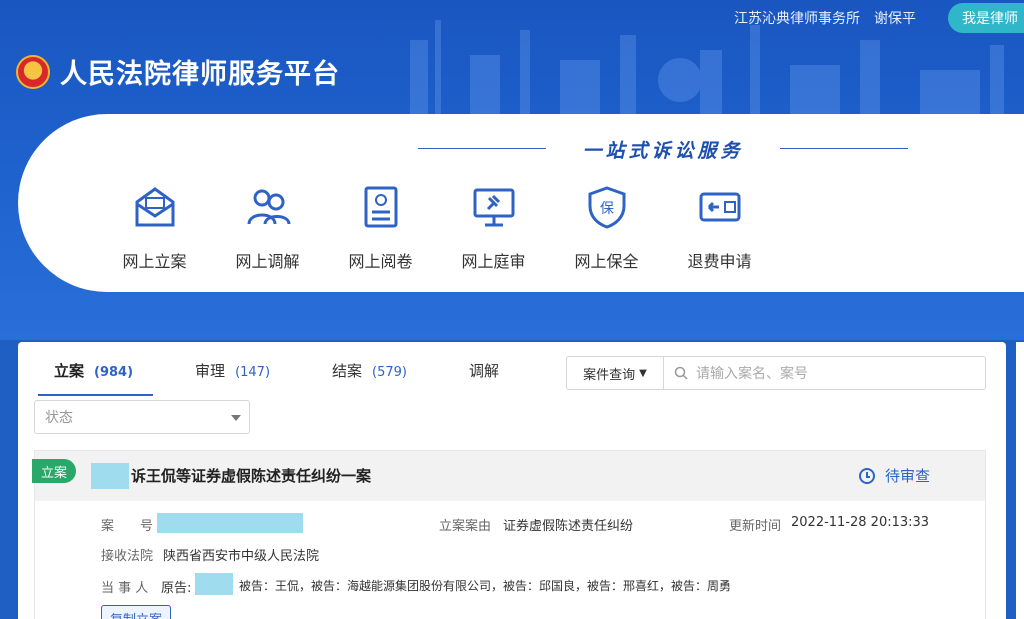 The width and height of the screenshot is (1024, 619). What do you see at coordinates (894, 475) in the screenshot?
I see `case-review-status: 待审查` at bounding box center [894, 475].